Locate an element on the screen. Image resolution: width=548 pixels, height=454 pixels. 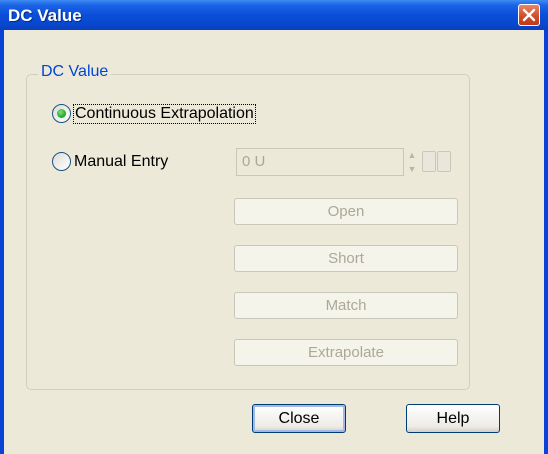
continuous-extrapolation-option: Continuous Extrapolation is located at coordinates (154, 113).